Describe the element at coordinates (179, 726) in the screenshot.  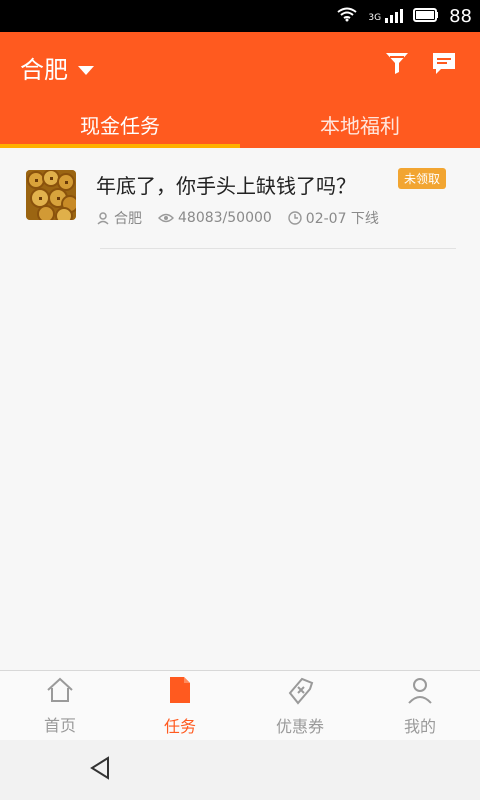
I see `nav-label: 任务` at that location.